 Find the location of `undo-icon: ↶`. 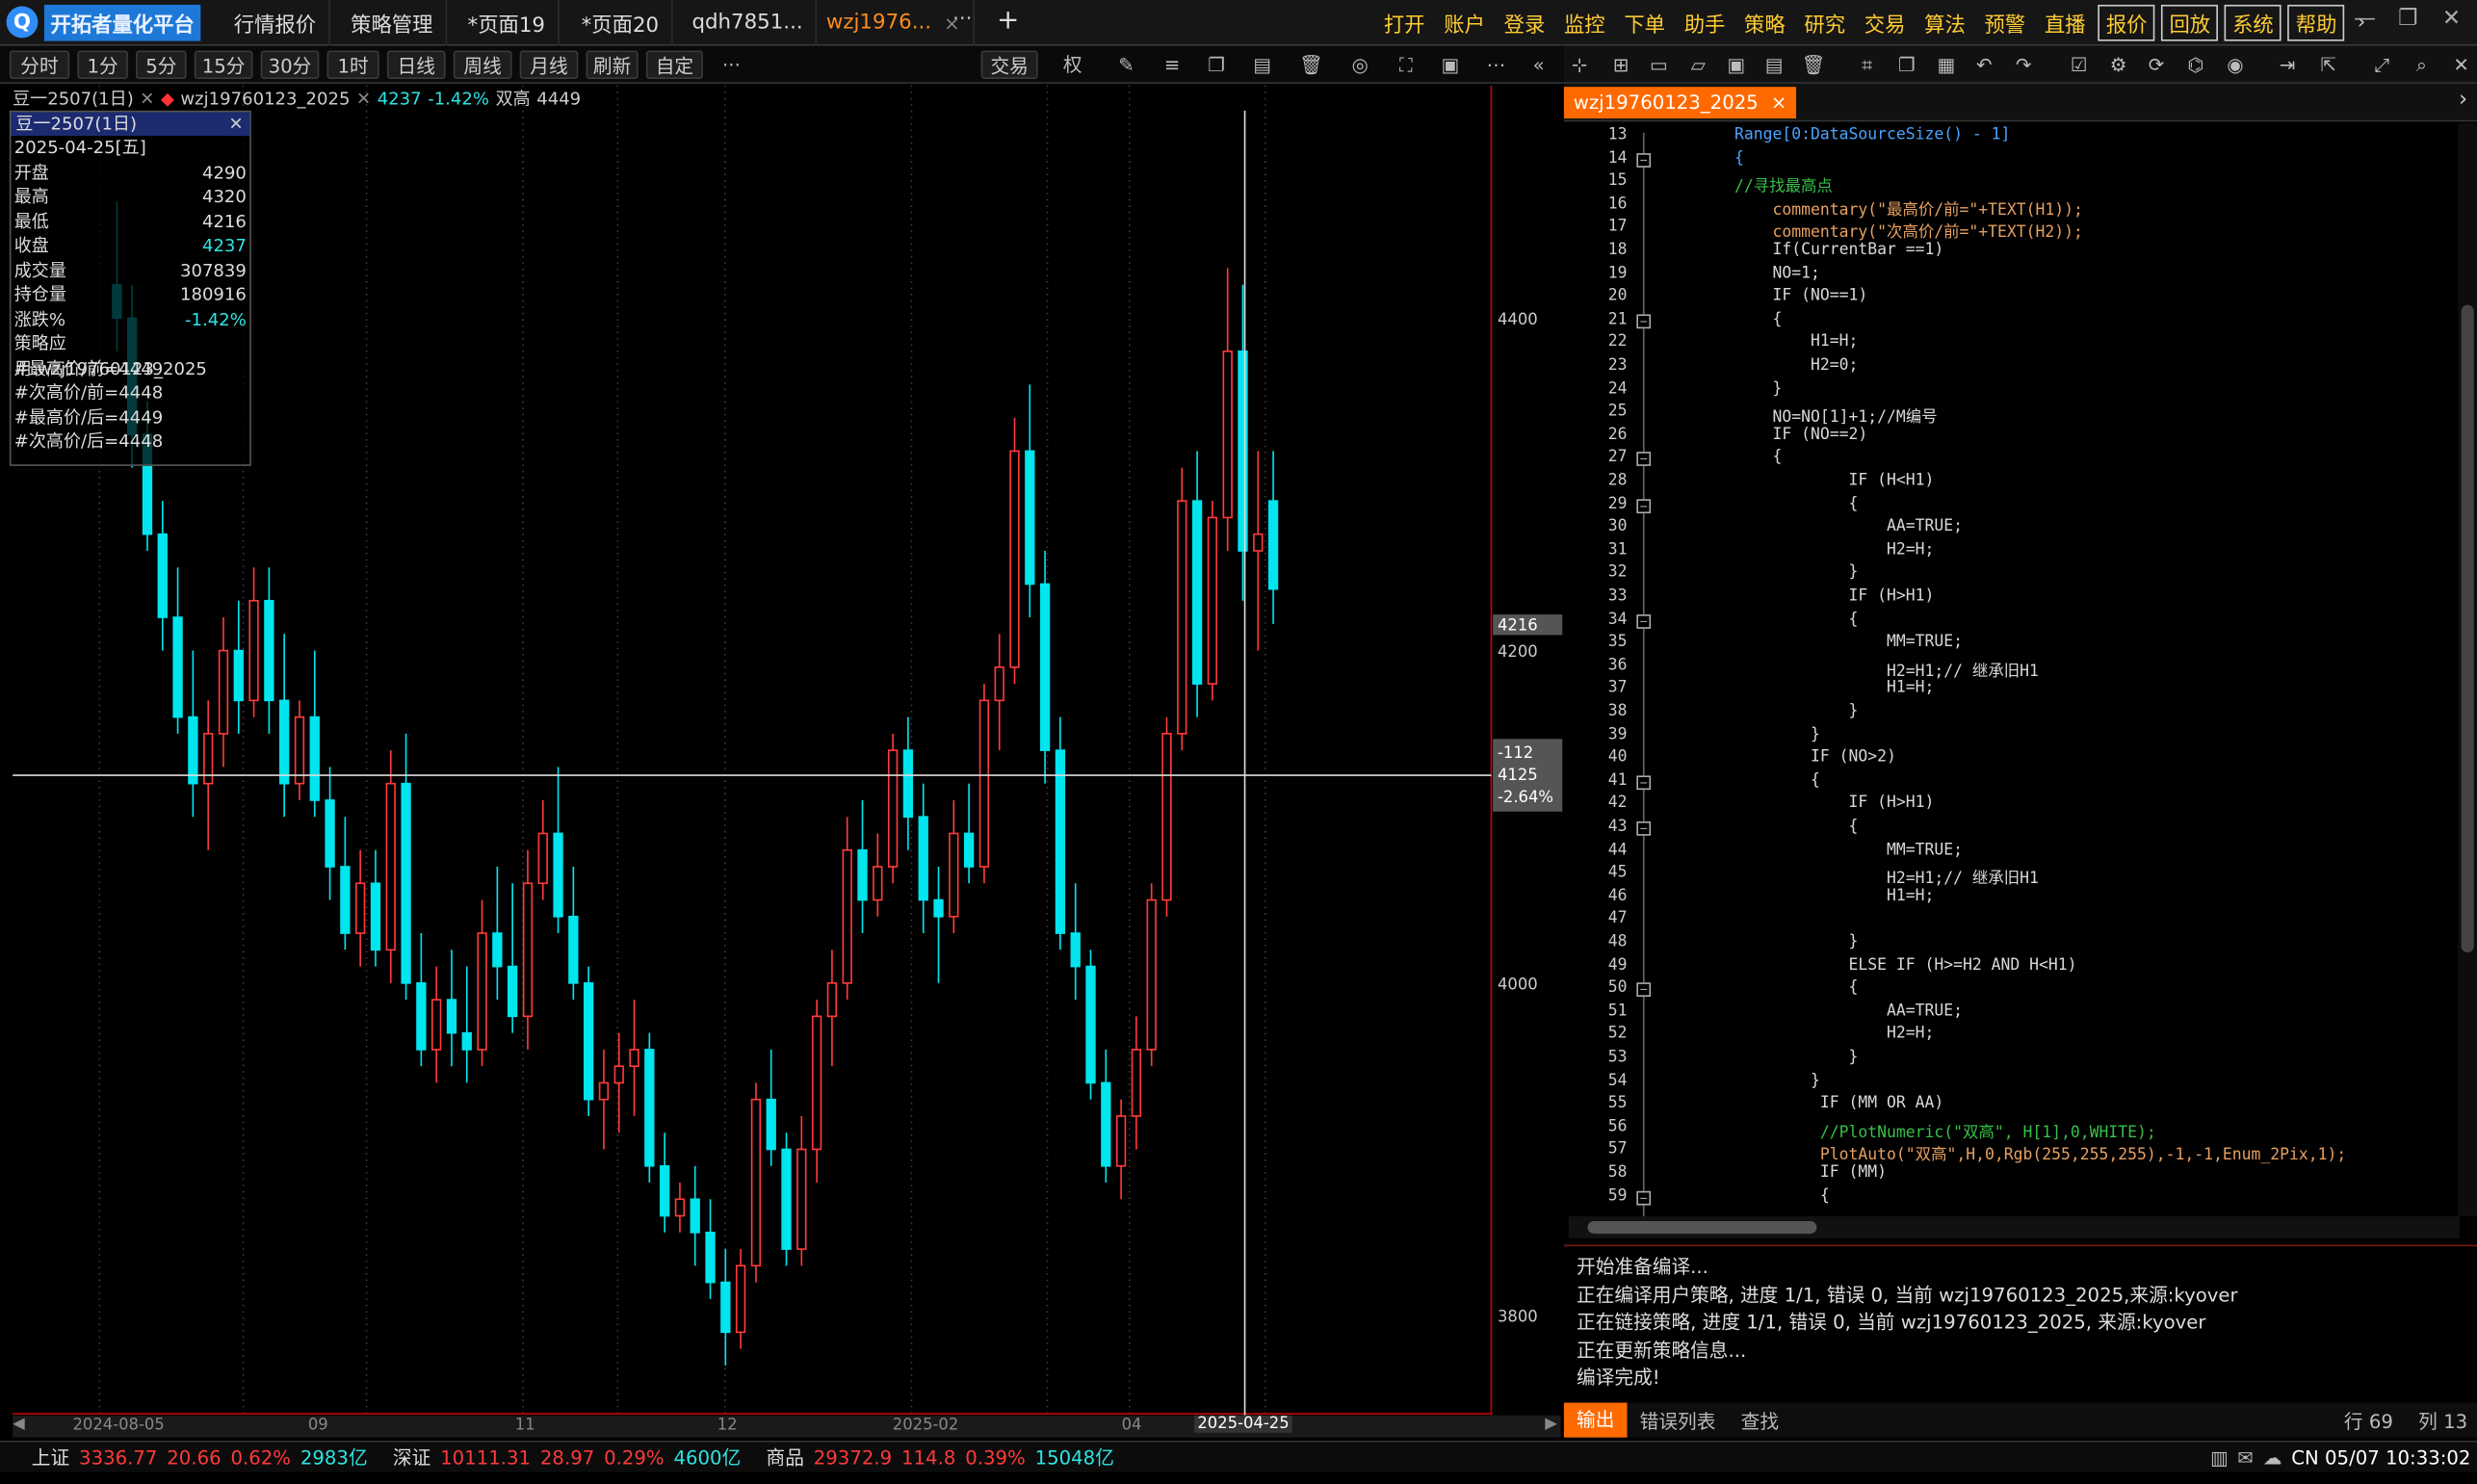

undo-icon: ↶ is located at coordinates (1983, 64).